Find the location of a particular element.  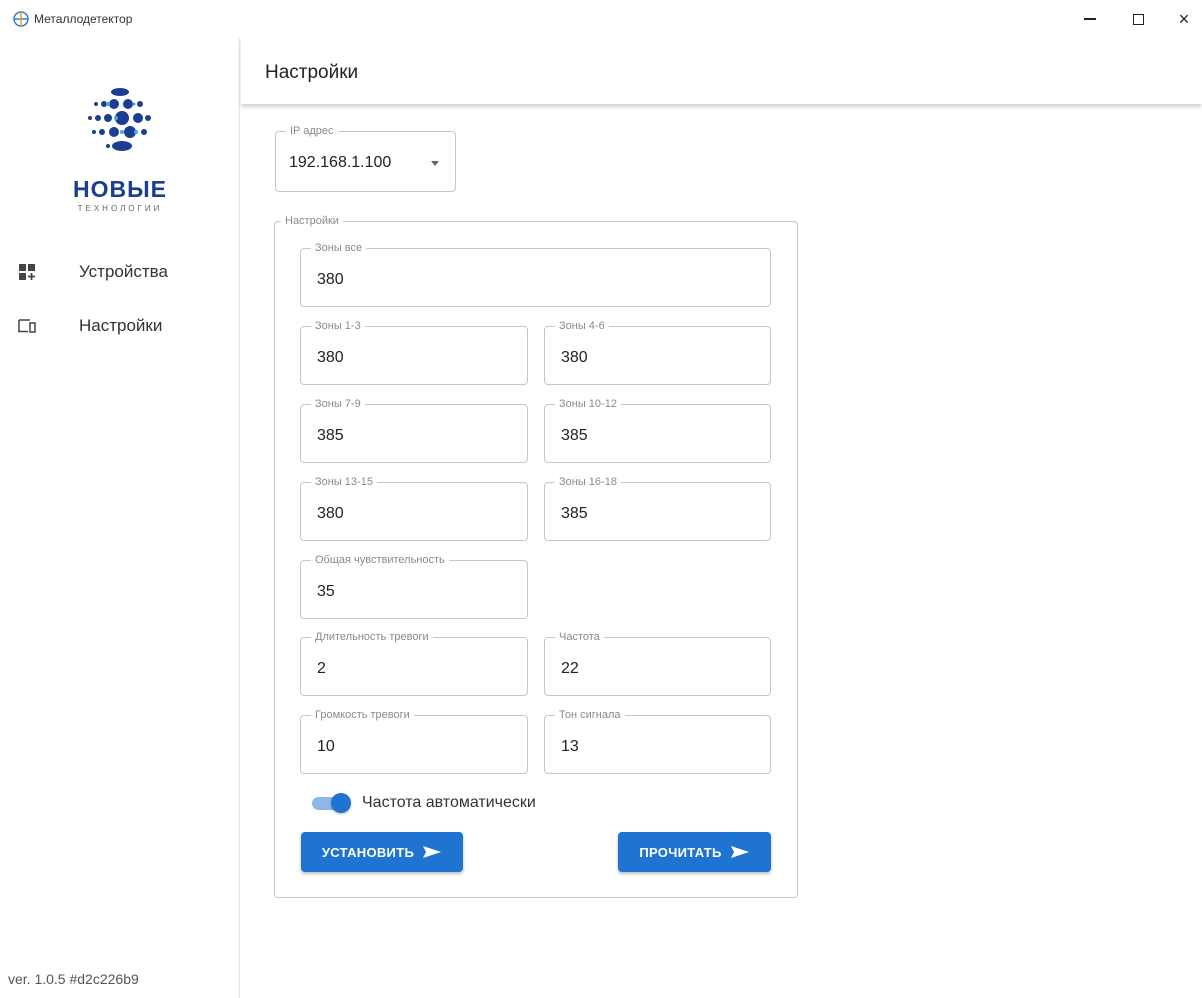

monitor-settings-icon is located at coordinates (27, 326).